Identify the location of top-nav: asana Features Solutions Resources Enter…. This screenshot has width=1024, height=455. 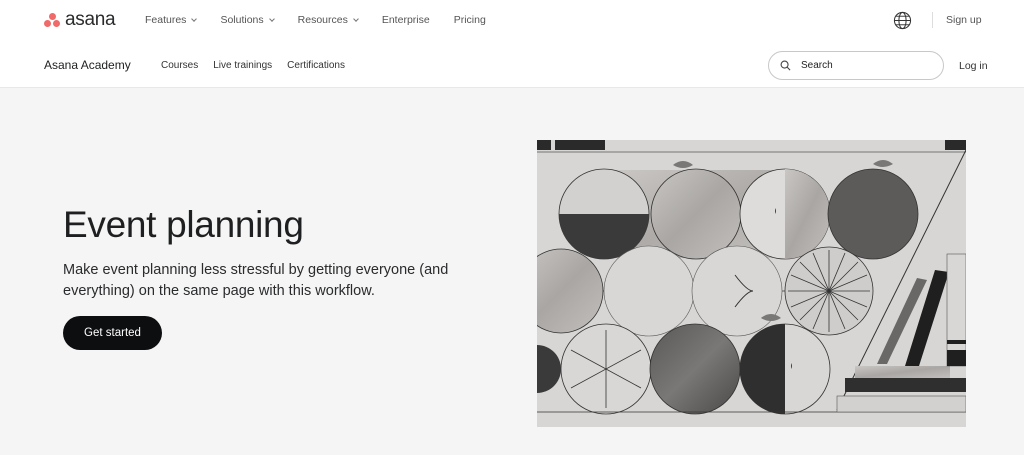
(512, 21).